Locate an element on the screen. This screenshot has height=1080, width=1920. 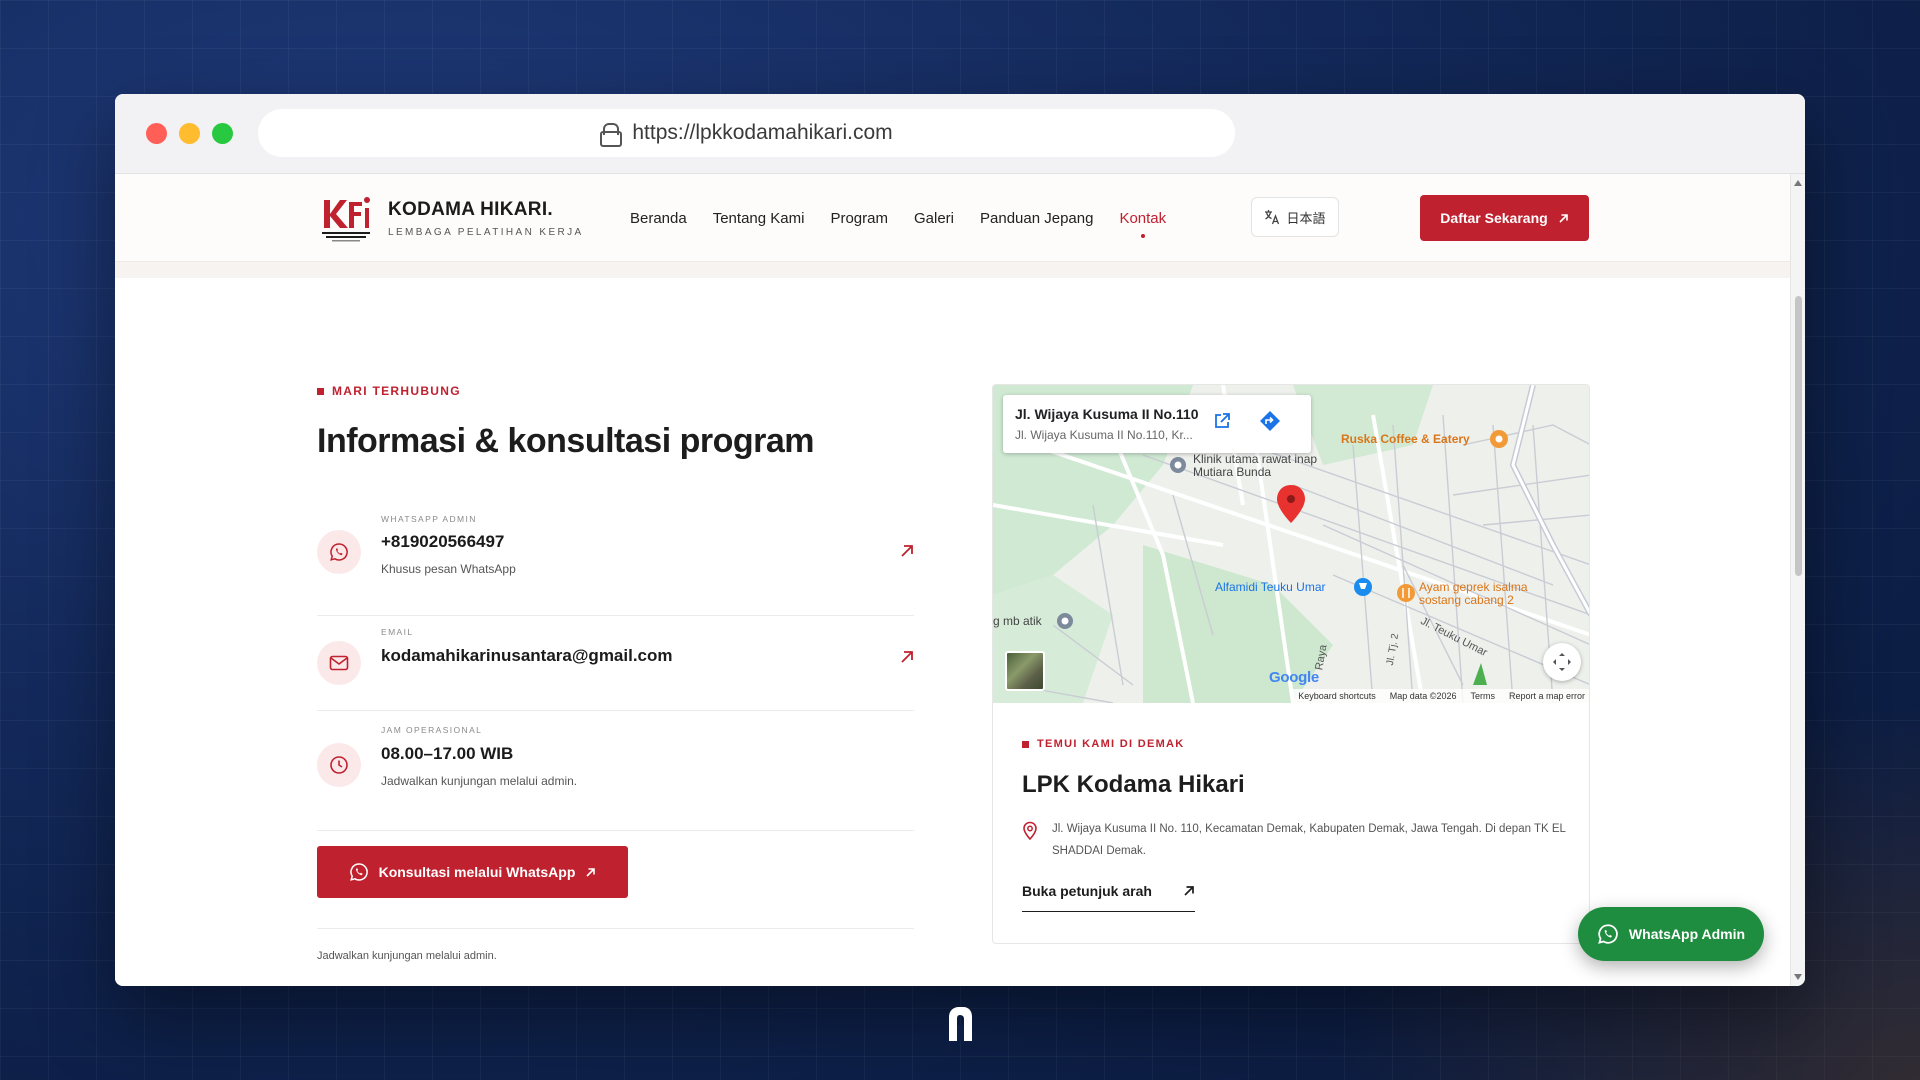
whatsapp-icon-badge is located at coordinates (339, 552).